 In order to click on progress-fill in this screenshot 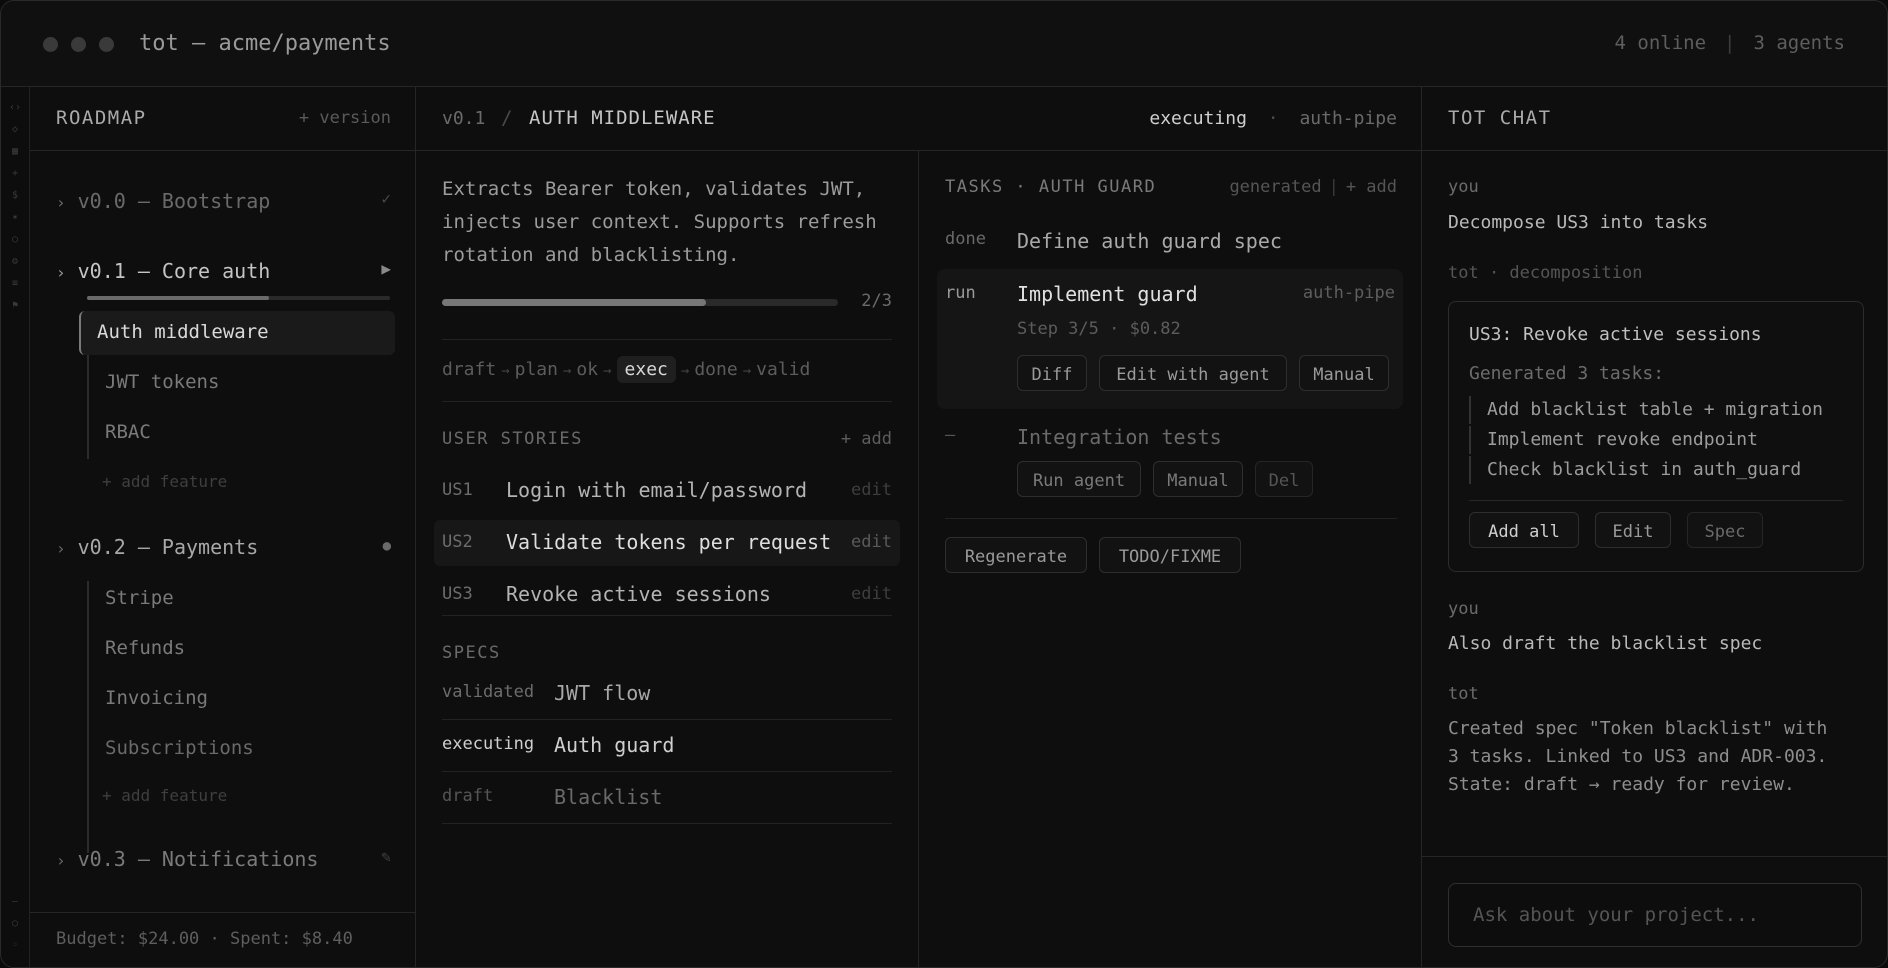, I will do `click(574, 302)`.